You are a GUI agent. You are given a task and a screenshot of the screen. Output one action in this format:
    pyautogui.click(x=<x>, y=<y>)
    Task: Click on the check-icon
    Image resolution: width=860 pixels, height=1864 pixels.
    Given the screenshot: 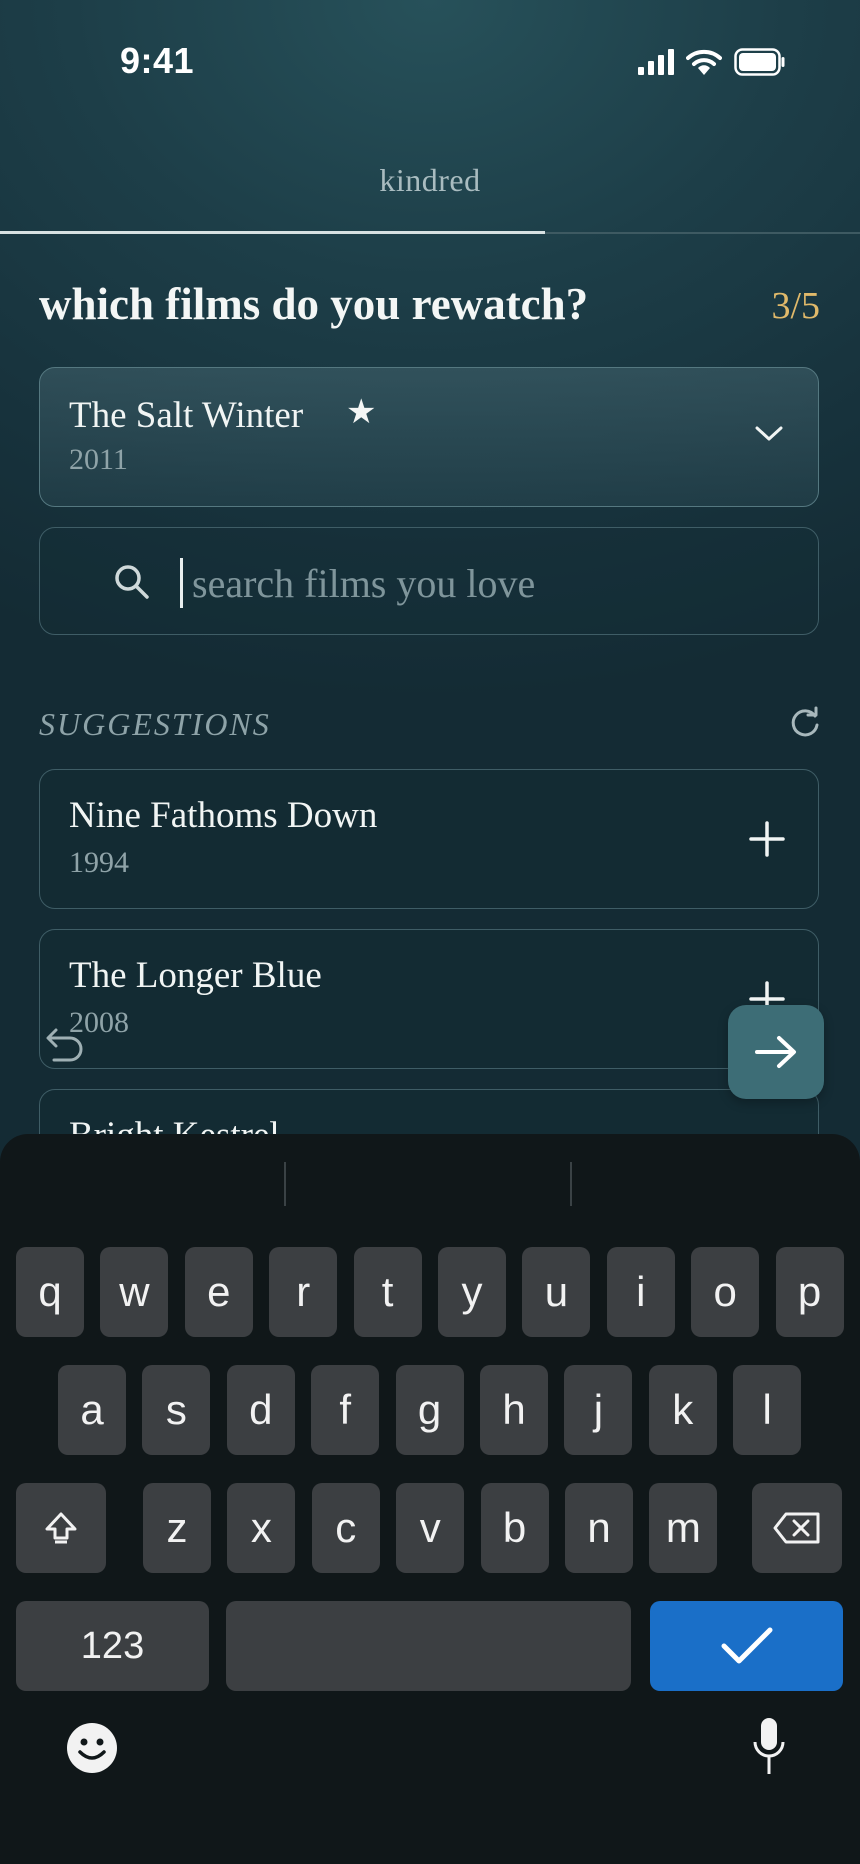 What is the action you would take?
    pyautogui.click(x=746, y=1645)
    